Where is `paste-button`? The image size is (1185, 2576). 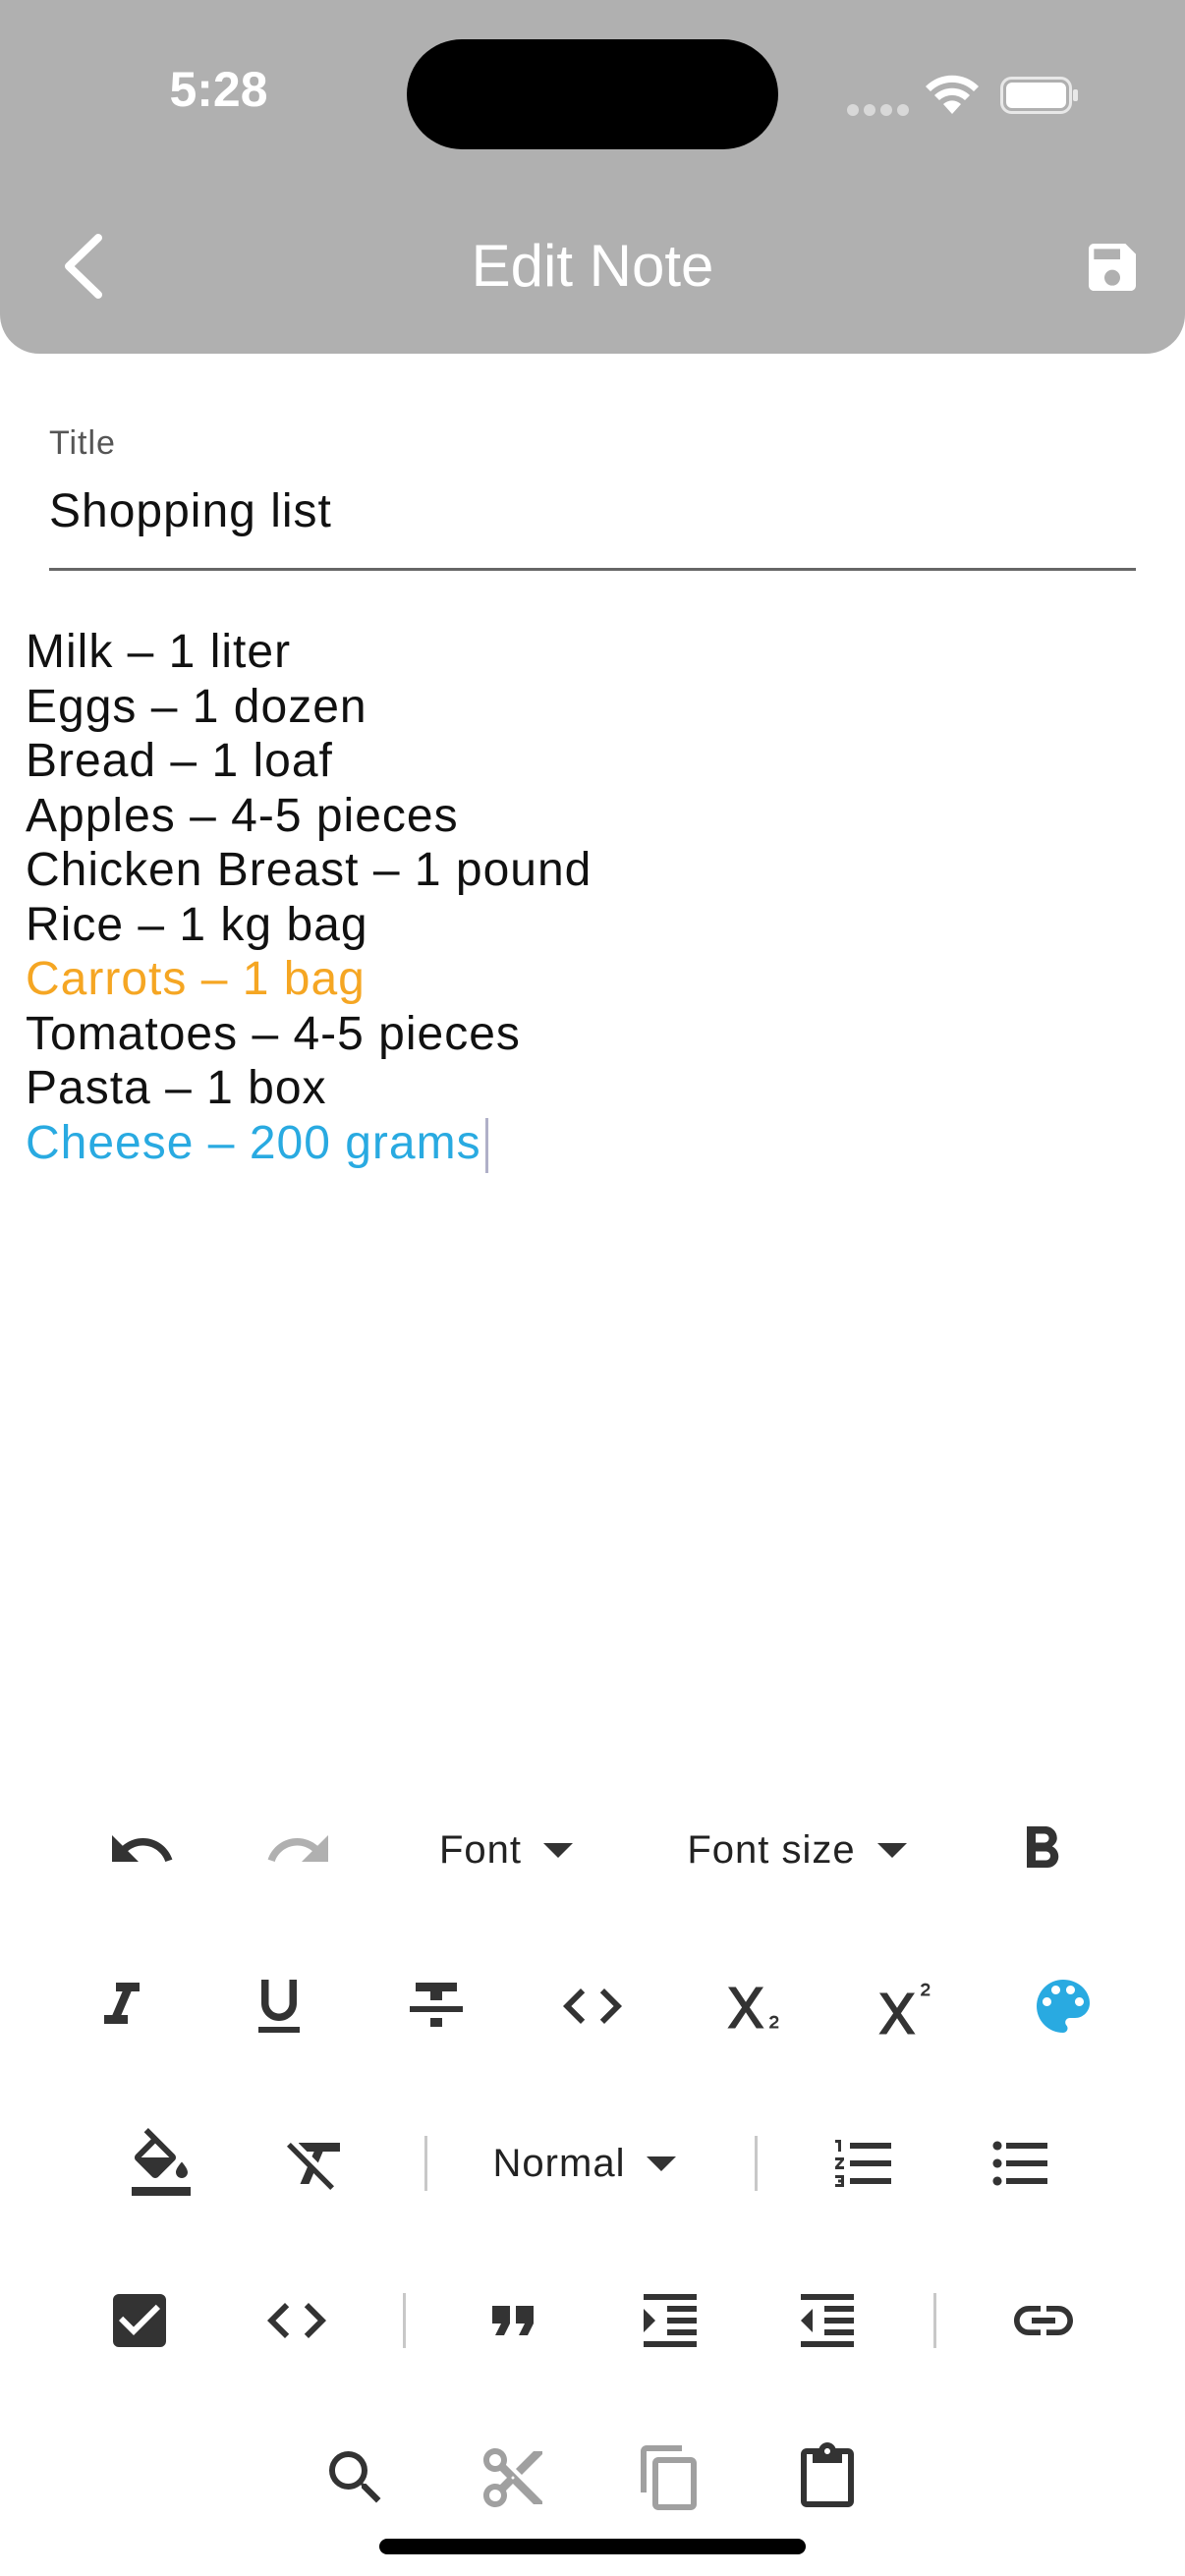
paste-button is located at coordinates (828, 2477).